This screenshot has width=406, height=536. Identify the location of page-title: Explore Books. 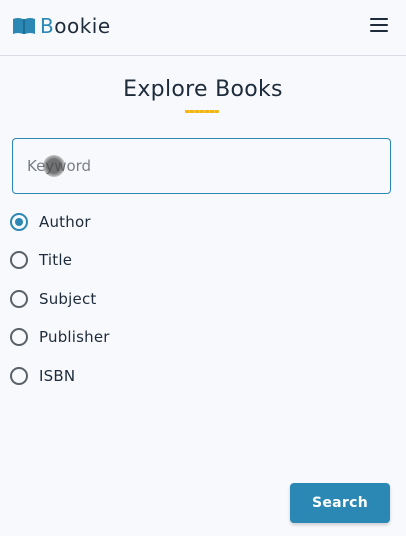
(203, 89).